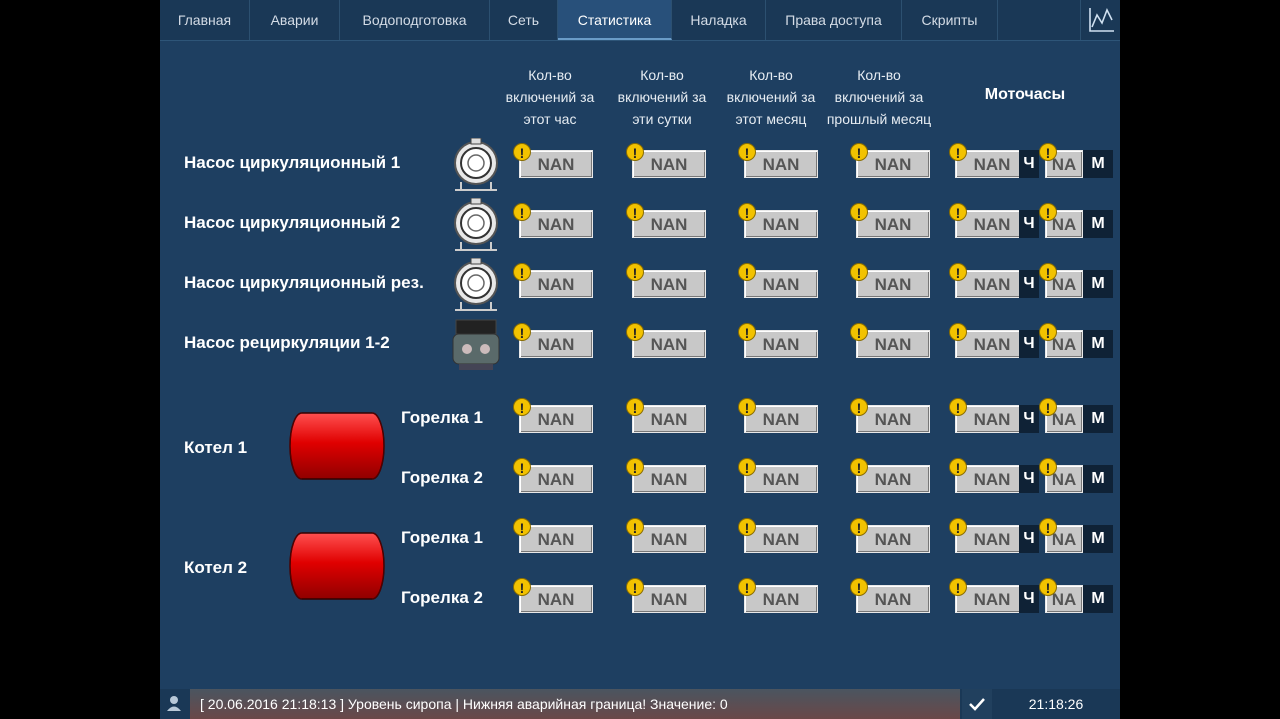 The height and width of the screenshot is (719, 1280). What do you see at coordinates (295, 20) in the screenshot?
I see `tab-item: Аварии` at bounding box center [295, 20].